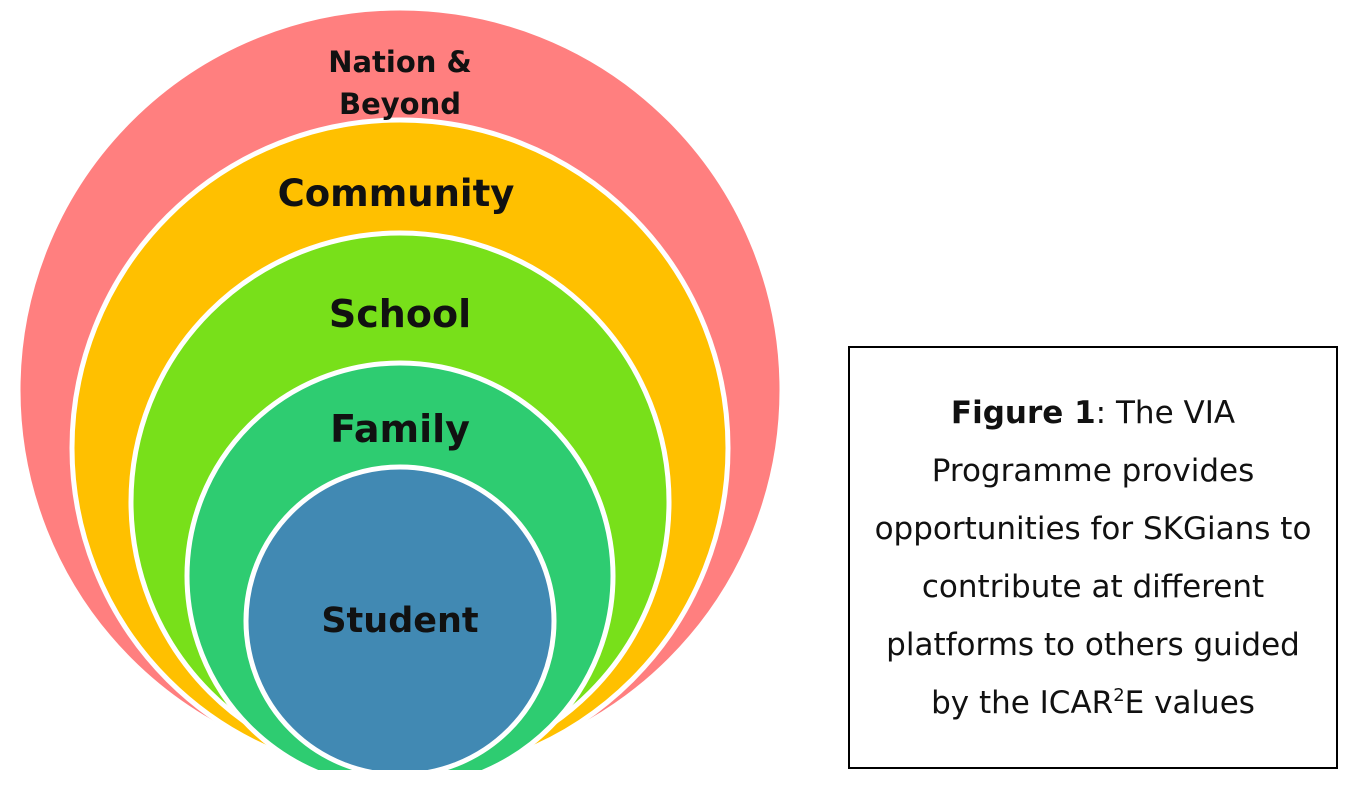  Describe the element at coordinates (400, 62) in the screenshot. I see `label-nation-beyond-line-1: Nation &` at that location.